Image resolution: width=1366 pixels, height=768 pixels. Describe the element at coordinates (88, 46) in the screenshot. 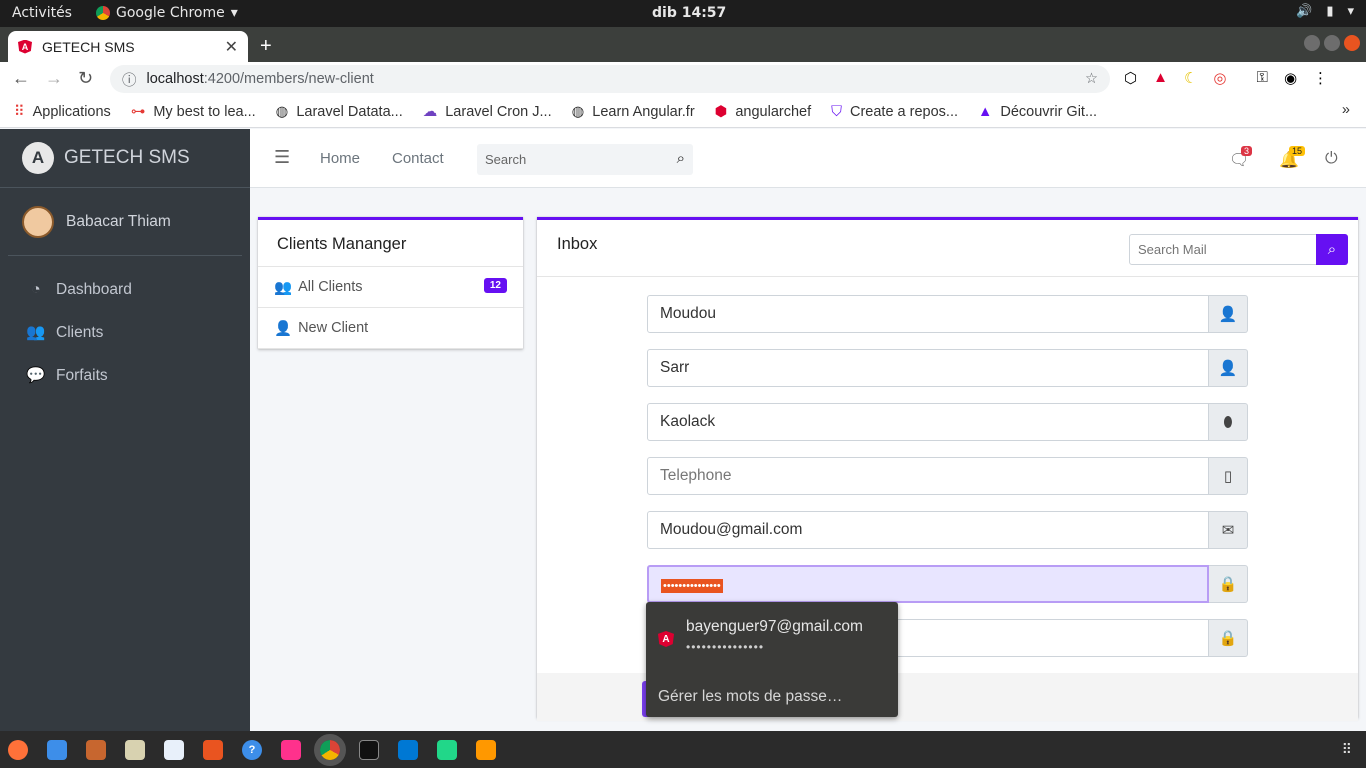

I see `tab-title: GETECH SMS` at that location.